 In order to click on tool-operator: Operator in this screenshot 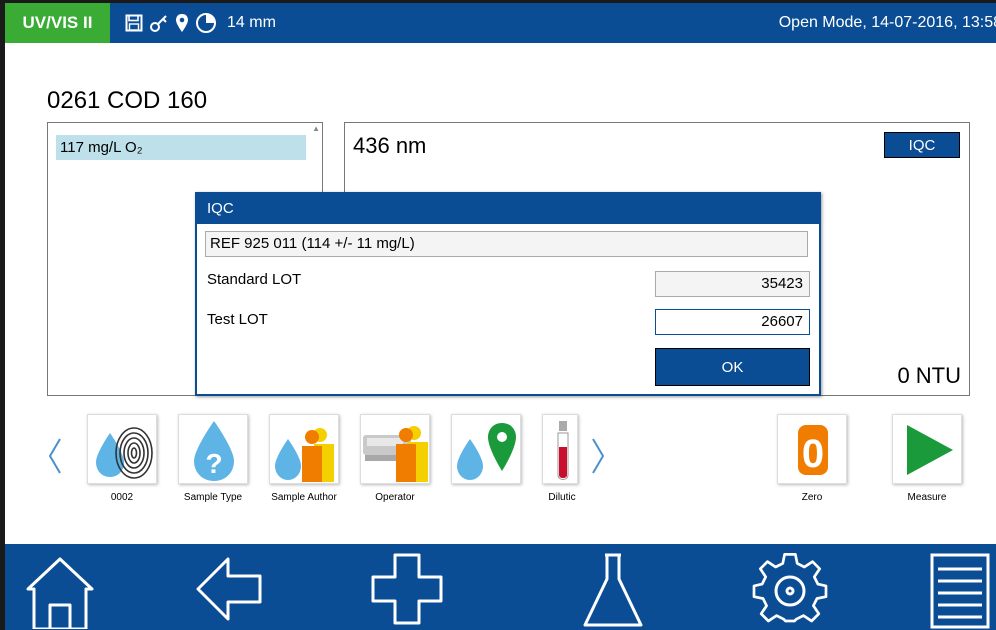, I will do `click(397, 458)`.